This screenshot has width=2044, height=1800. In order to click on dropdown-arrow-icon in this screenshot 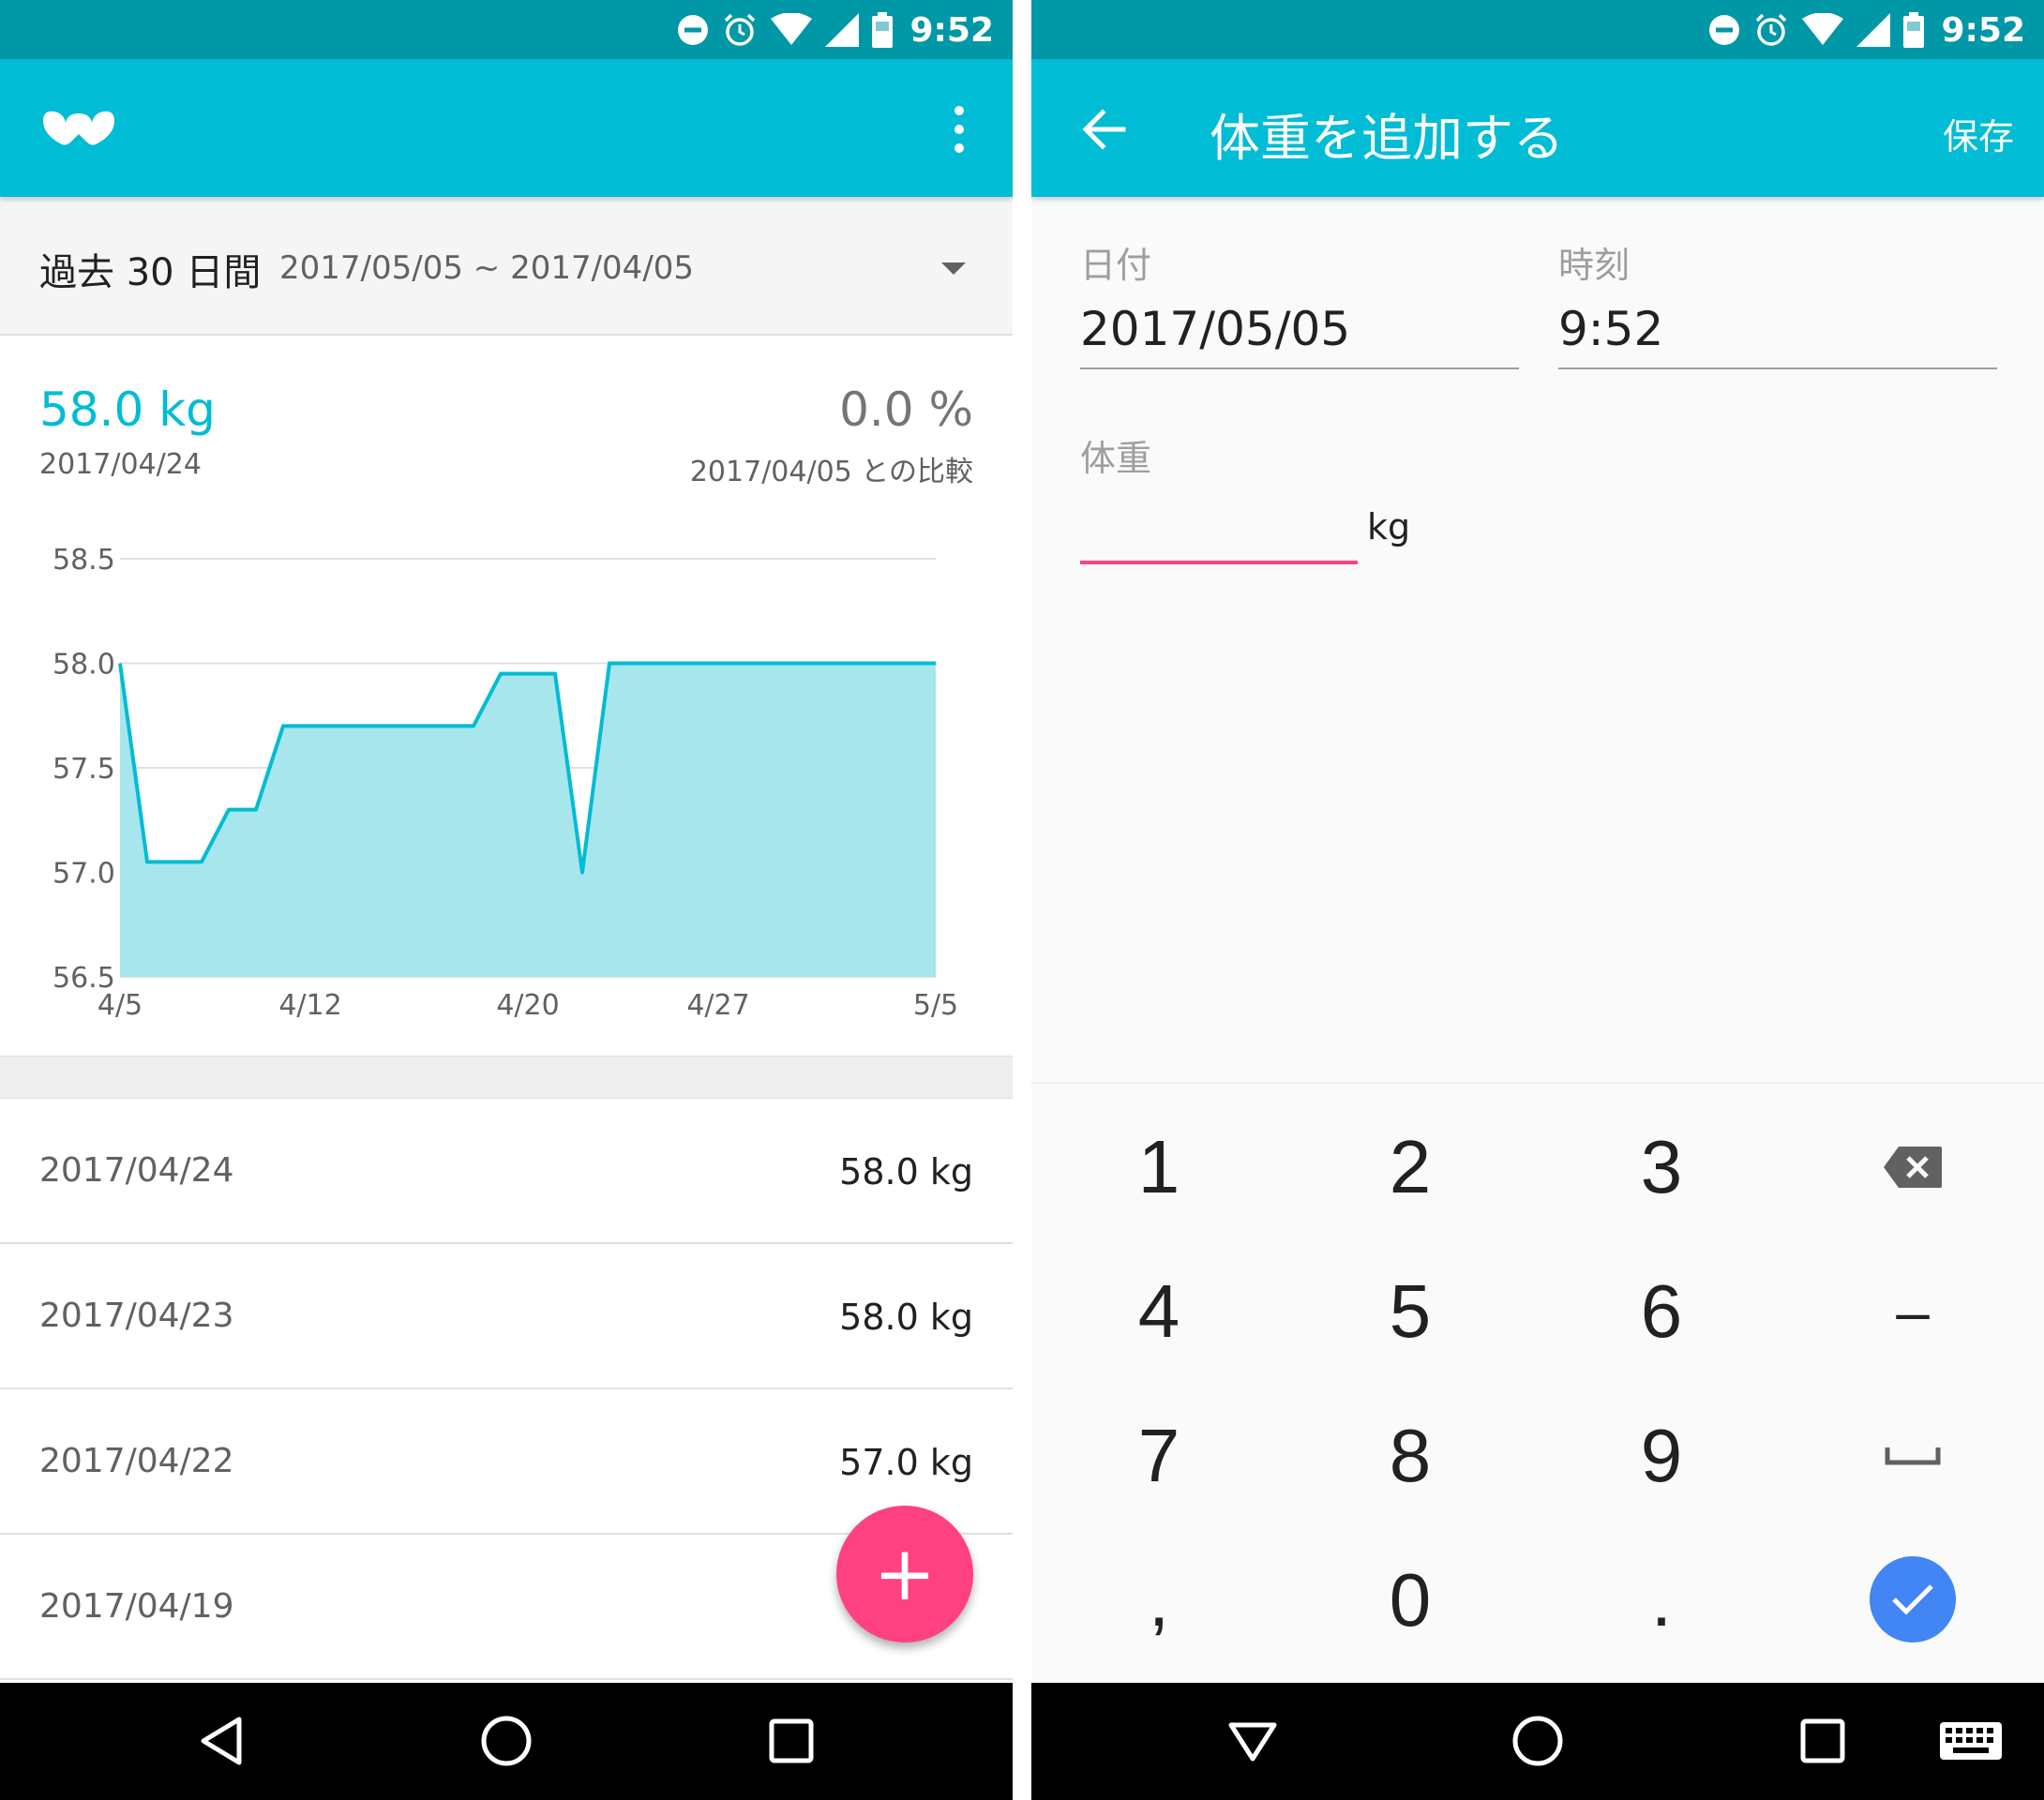, I will do `click(954, 268)`.